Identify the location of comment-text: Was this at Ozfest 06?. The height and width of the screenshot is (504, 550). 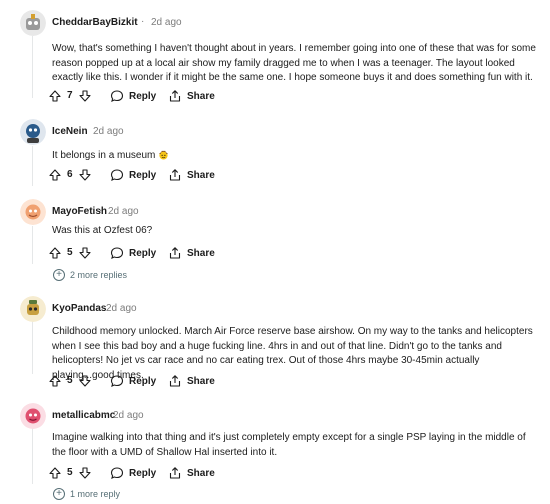
(102, 230).